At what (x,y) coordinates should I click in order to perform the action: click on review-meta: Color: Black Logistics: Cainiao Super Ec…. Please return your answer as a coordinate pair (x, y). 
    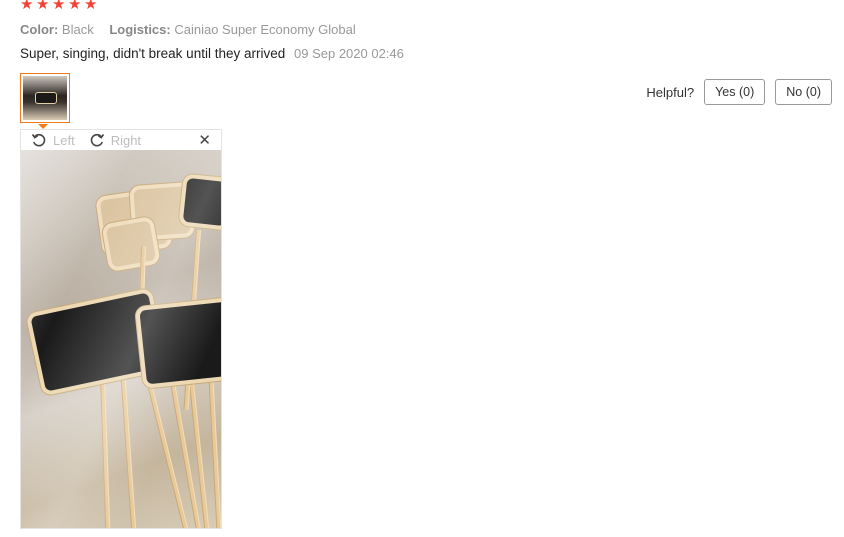
    Looking at the image, I should click on (194, 29).